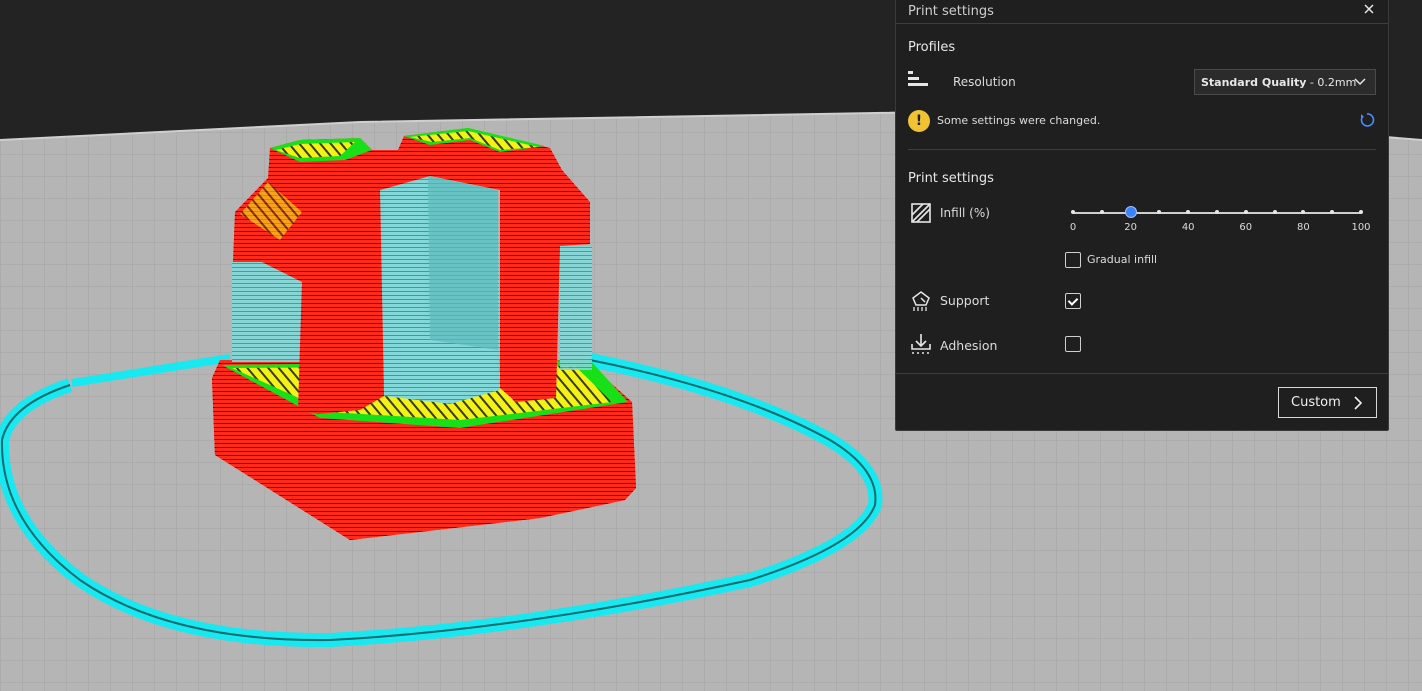 Image resolution: width=1422 pixels, height=691 pixels. Describe the element at coordinates (921, 213) in the screenshot. I see `infill-icon` at that location.